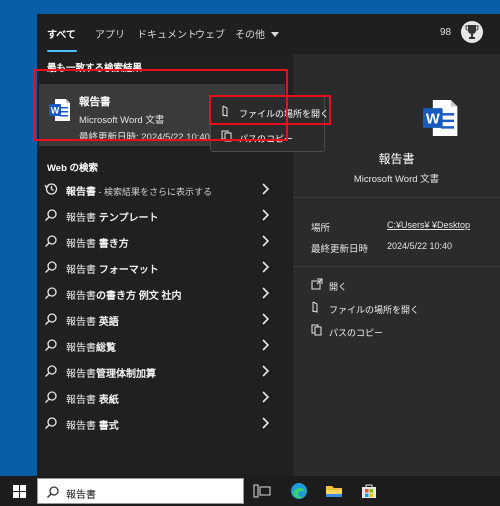  What do you see at coordinates (73, 168) in the screenshot?
I see `web-search-heading: Web の検索` at bounding box center [73, 168].